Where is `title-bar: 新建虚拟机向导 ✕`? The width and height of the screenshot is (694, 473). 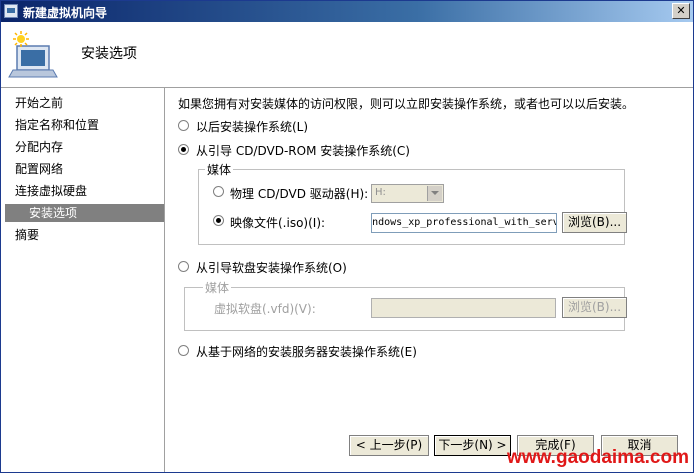
title-bar: 新建虚拟机向导 ✕ is located at coordinates (347, 11).